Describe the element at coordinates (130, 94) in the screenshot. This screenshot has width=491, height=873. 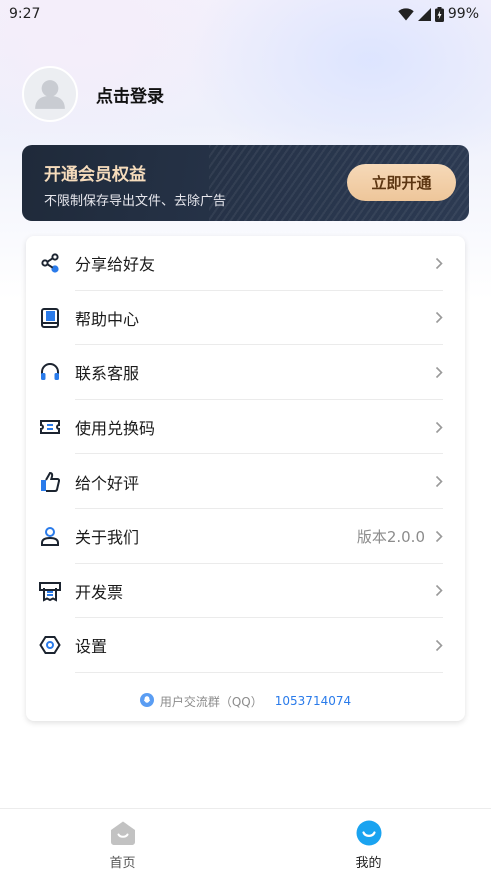
I see `login-label: 点击登录` at that location.